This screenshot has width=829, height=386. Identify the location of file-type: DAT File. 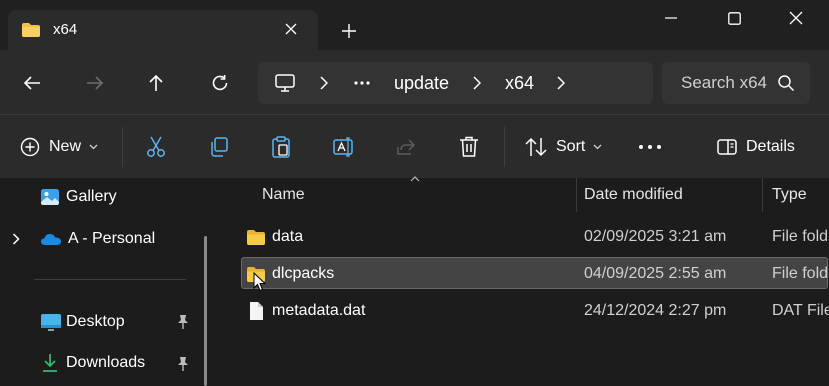
(800, 310).